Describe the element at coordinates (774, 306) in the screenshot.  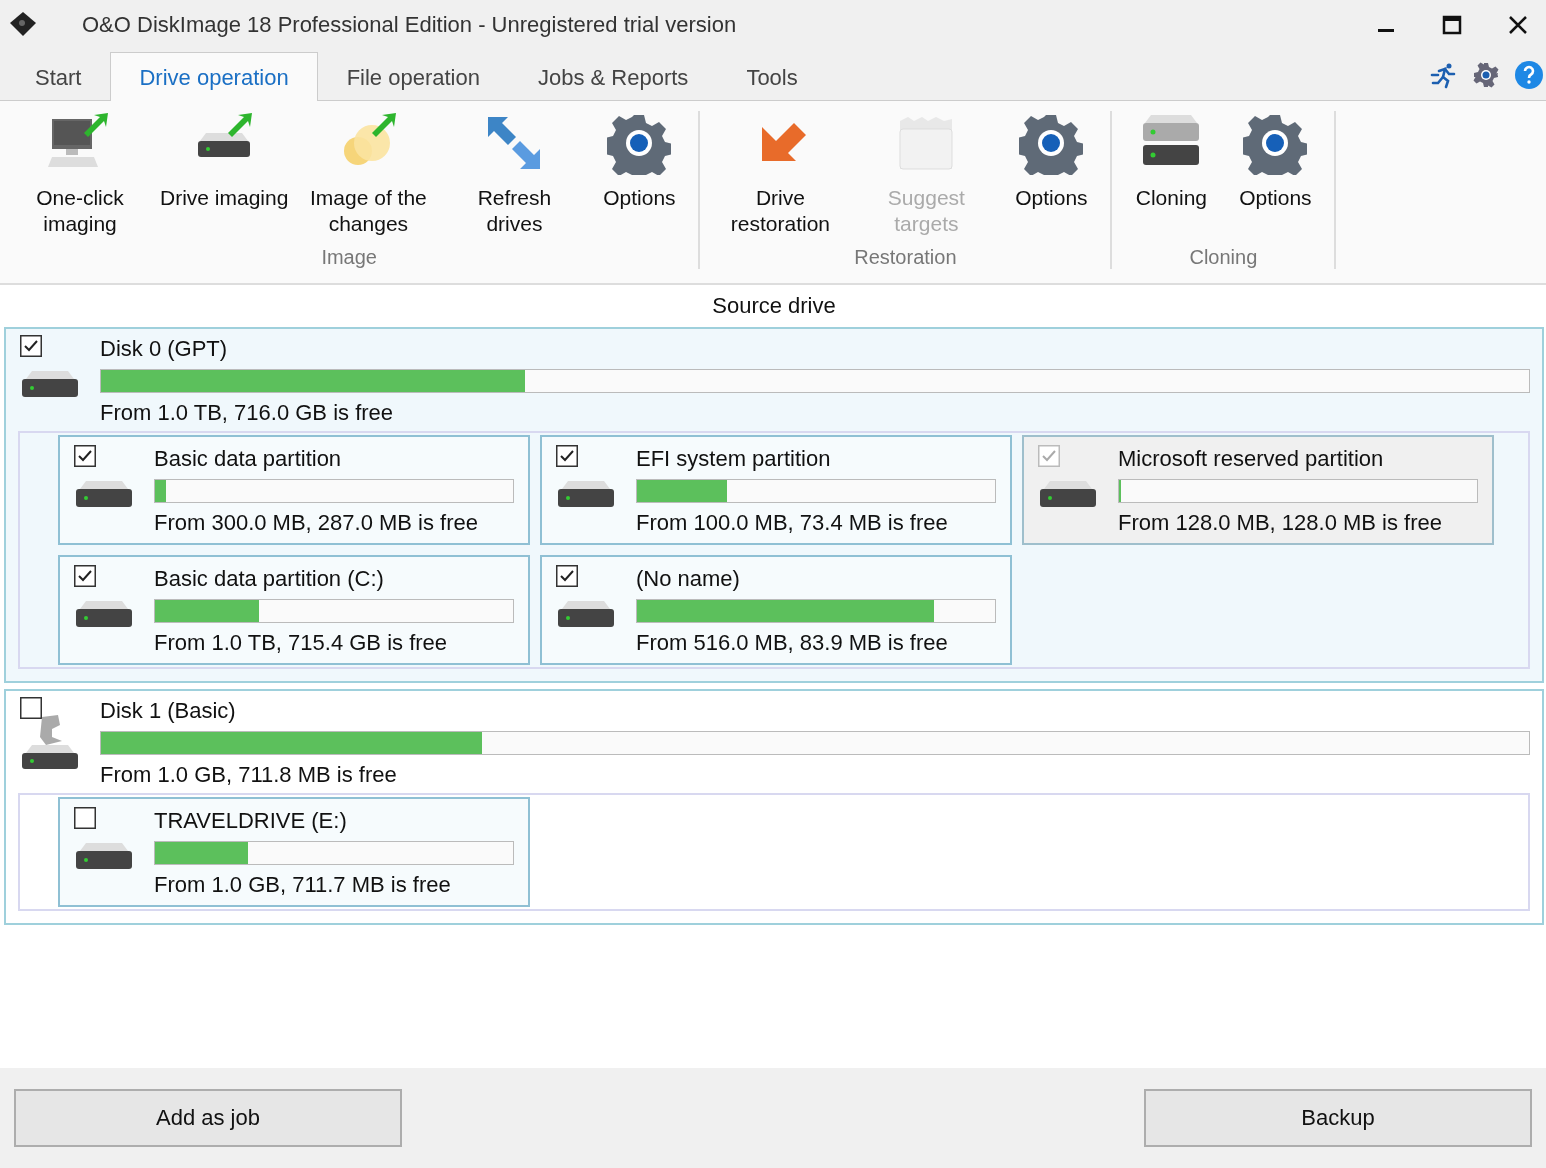
I see `section-heading: Source drive` at that location.